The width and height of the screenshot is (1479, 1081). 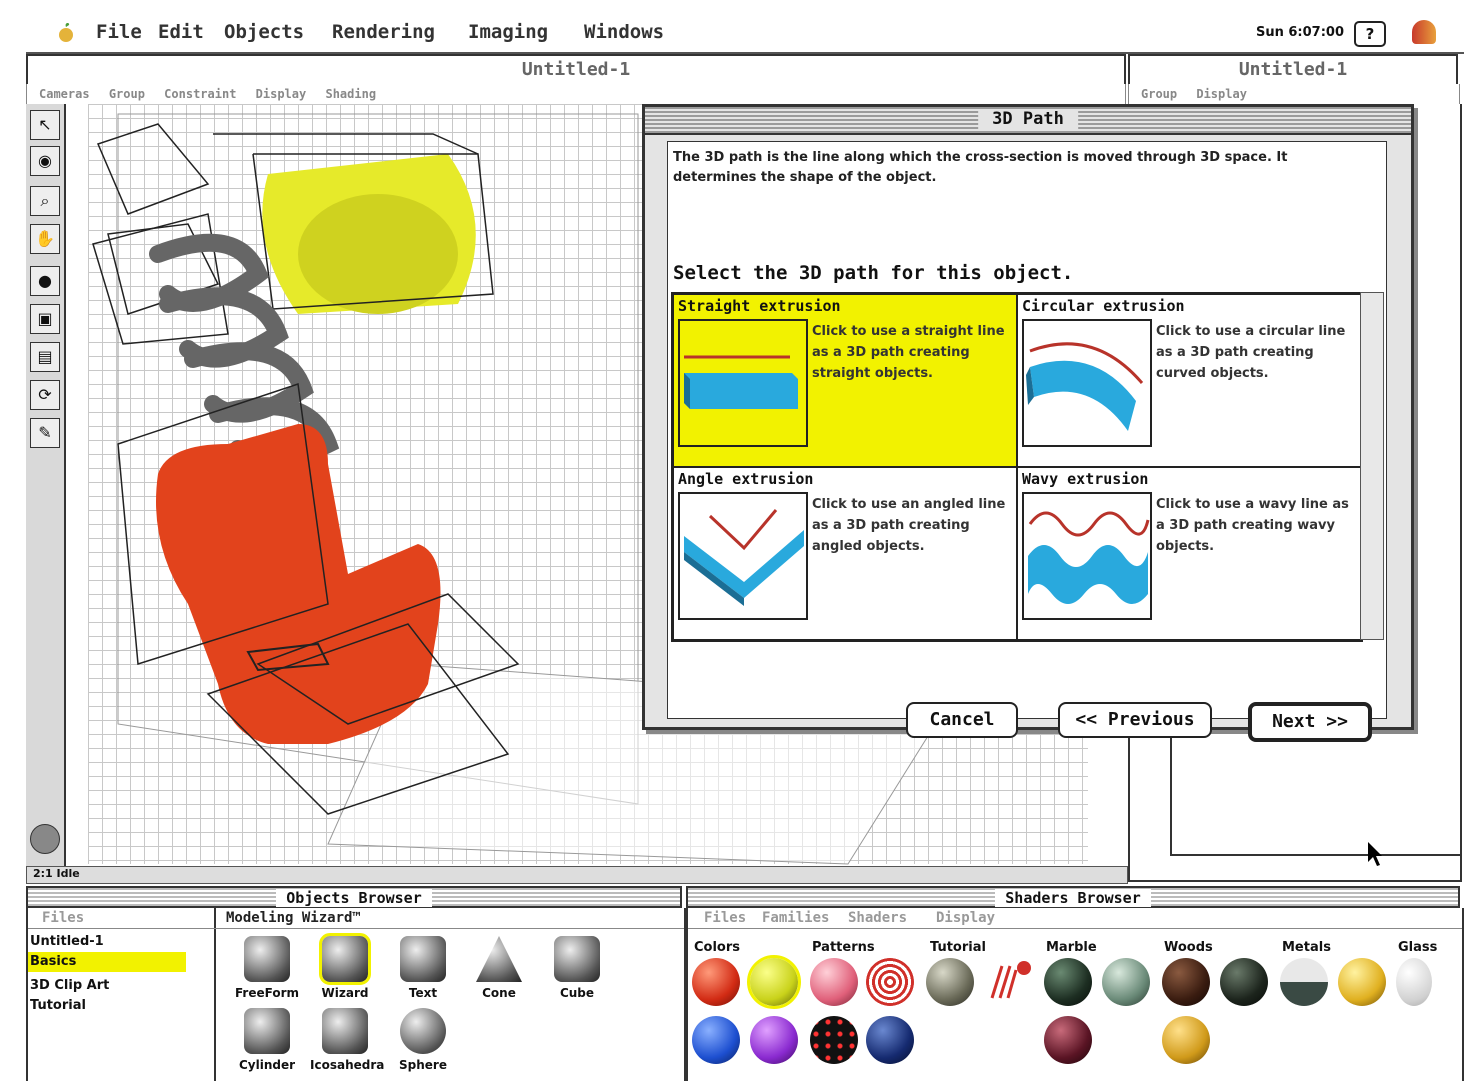 I want to click on status-text: 2:1 Idle, so click(x=56, y=873).